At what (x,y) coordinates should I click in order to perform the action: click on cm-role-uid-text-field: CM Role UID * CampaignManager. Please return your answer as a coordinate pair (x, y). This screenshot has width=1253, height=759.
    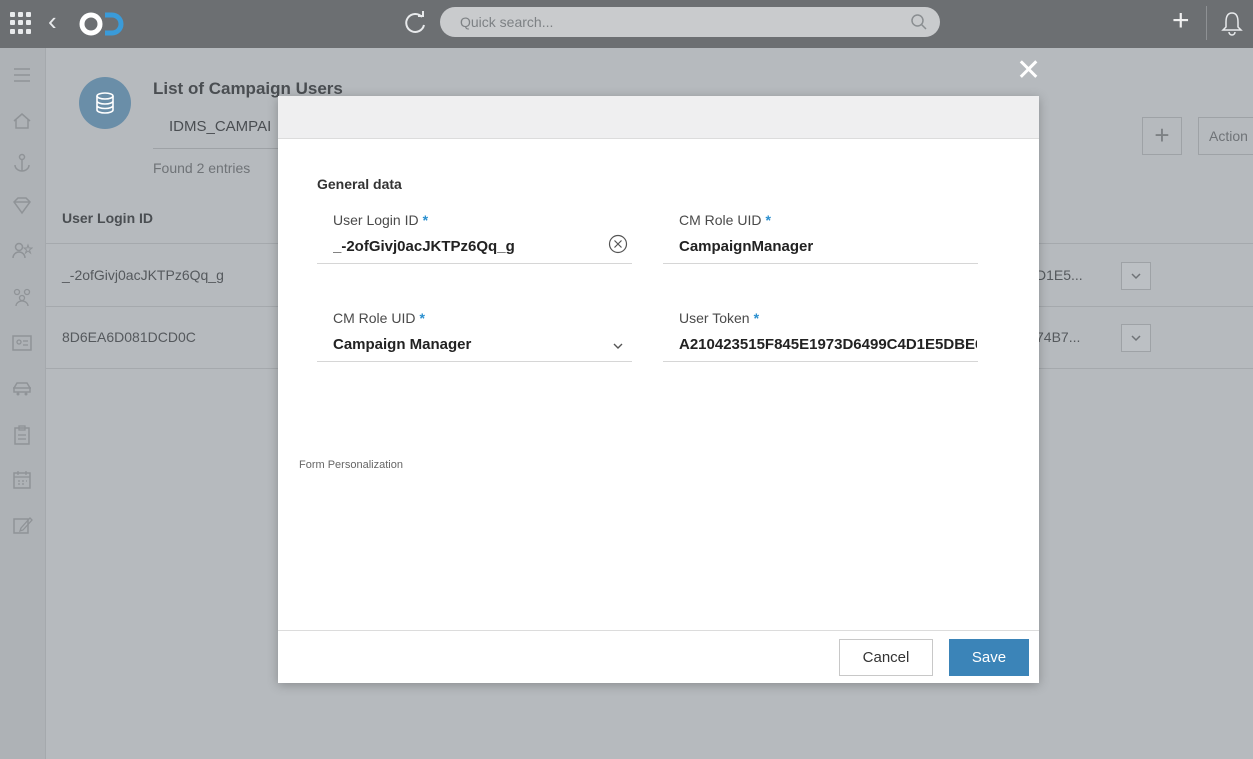
    Looking at the image, I should click on (820, 238).